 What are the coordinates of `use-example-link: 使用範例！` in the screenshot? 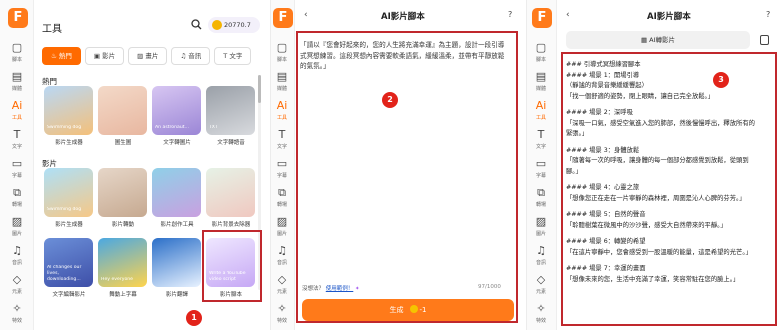 It's located at (340, 289).